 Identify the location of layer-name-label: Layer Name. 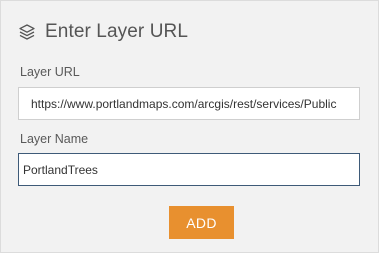
(54, 139).